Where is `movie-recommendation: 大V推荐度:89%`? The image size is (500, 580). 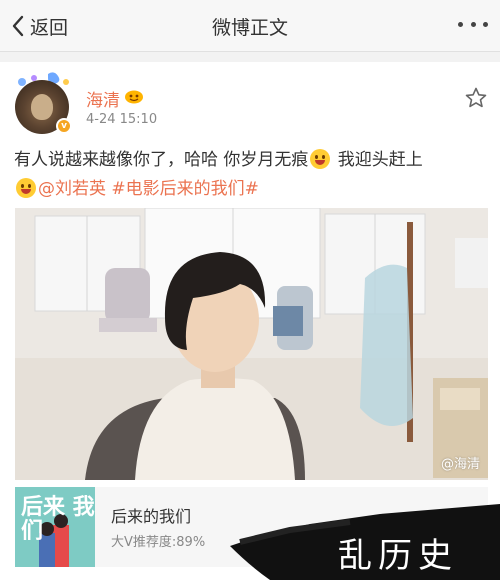
movie-recommendation: 大V推荐度:89% is located at coordinates (158, 542).